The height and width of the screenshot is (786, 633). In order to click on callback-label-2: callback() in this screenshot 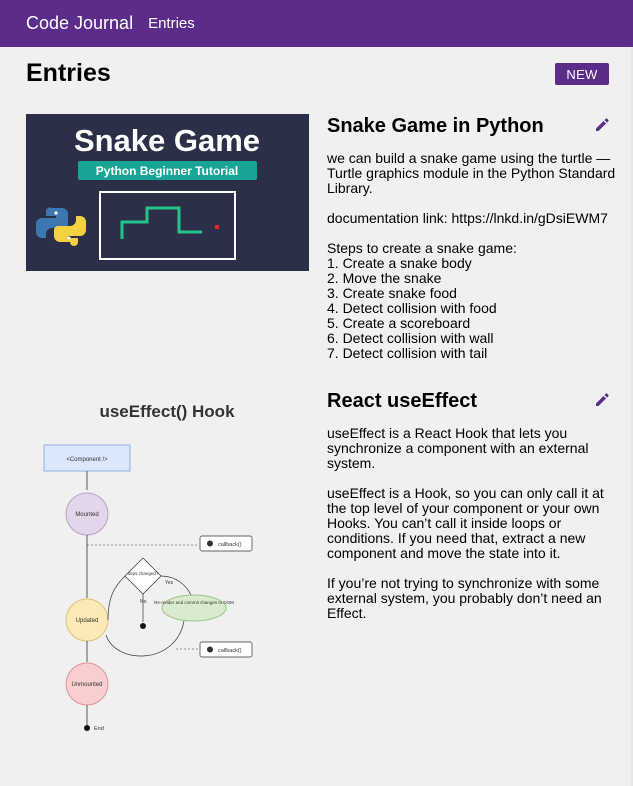, I will do `click(230, 651)`.